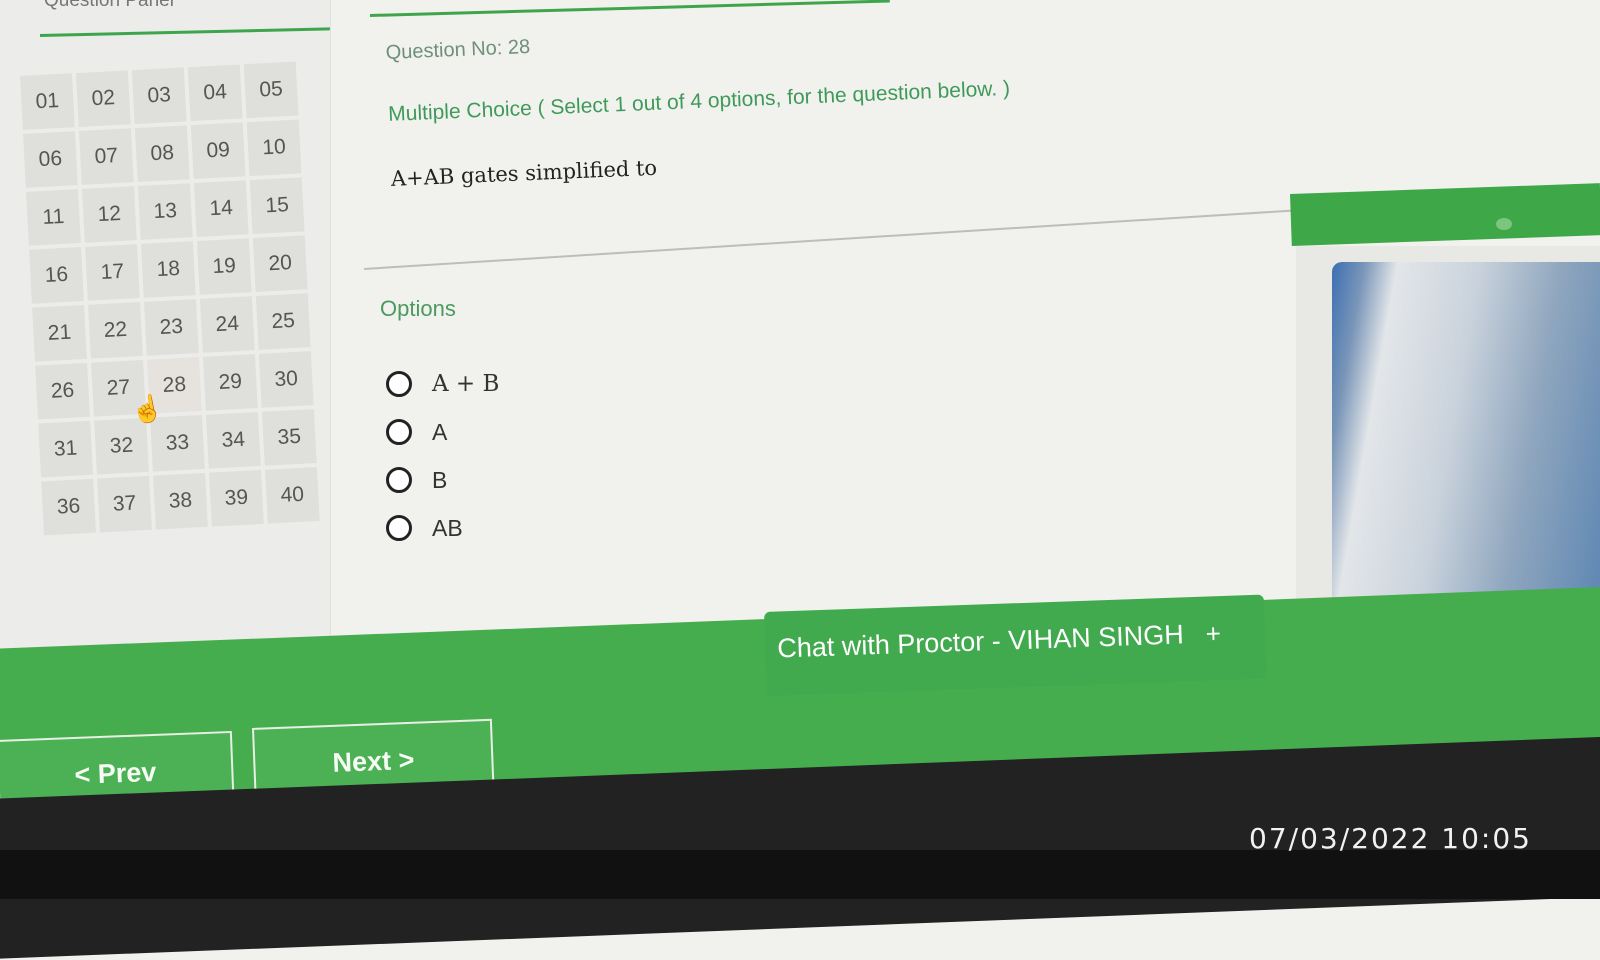 This screenshot has width=1600, height=960. What do you see at coordinates (447, 527) in the screenshot?
I see `option-label: AB` at bounding box center [447, 527].